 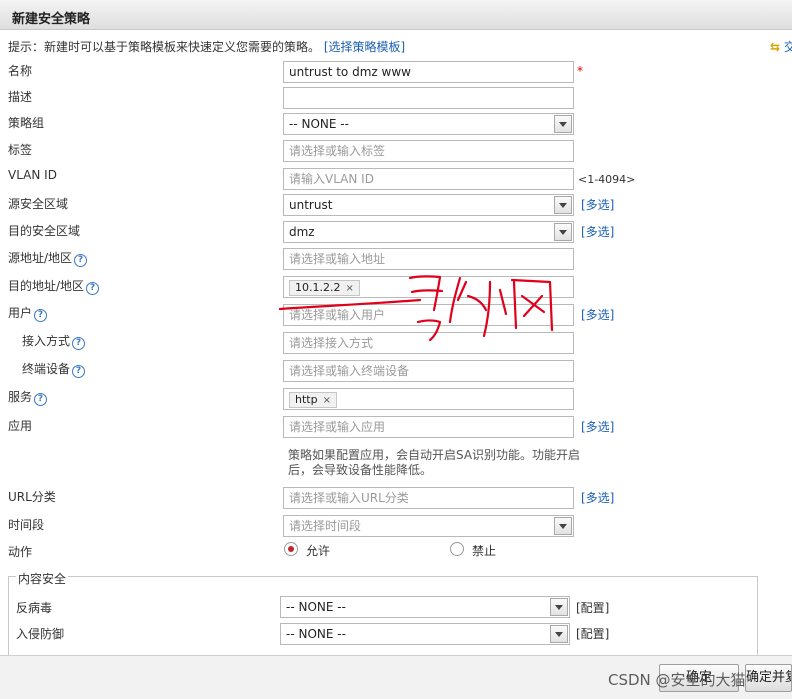 What do you see at coordinates (20, 313) in the screenshot?
I see `label-user-text: 用户` at bounding box center [20, 313].